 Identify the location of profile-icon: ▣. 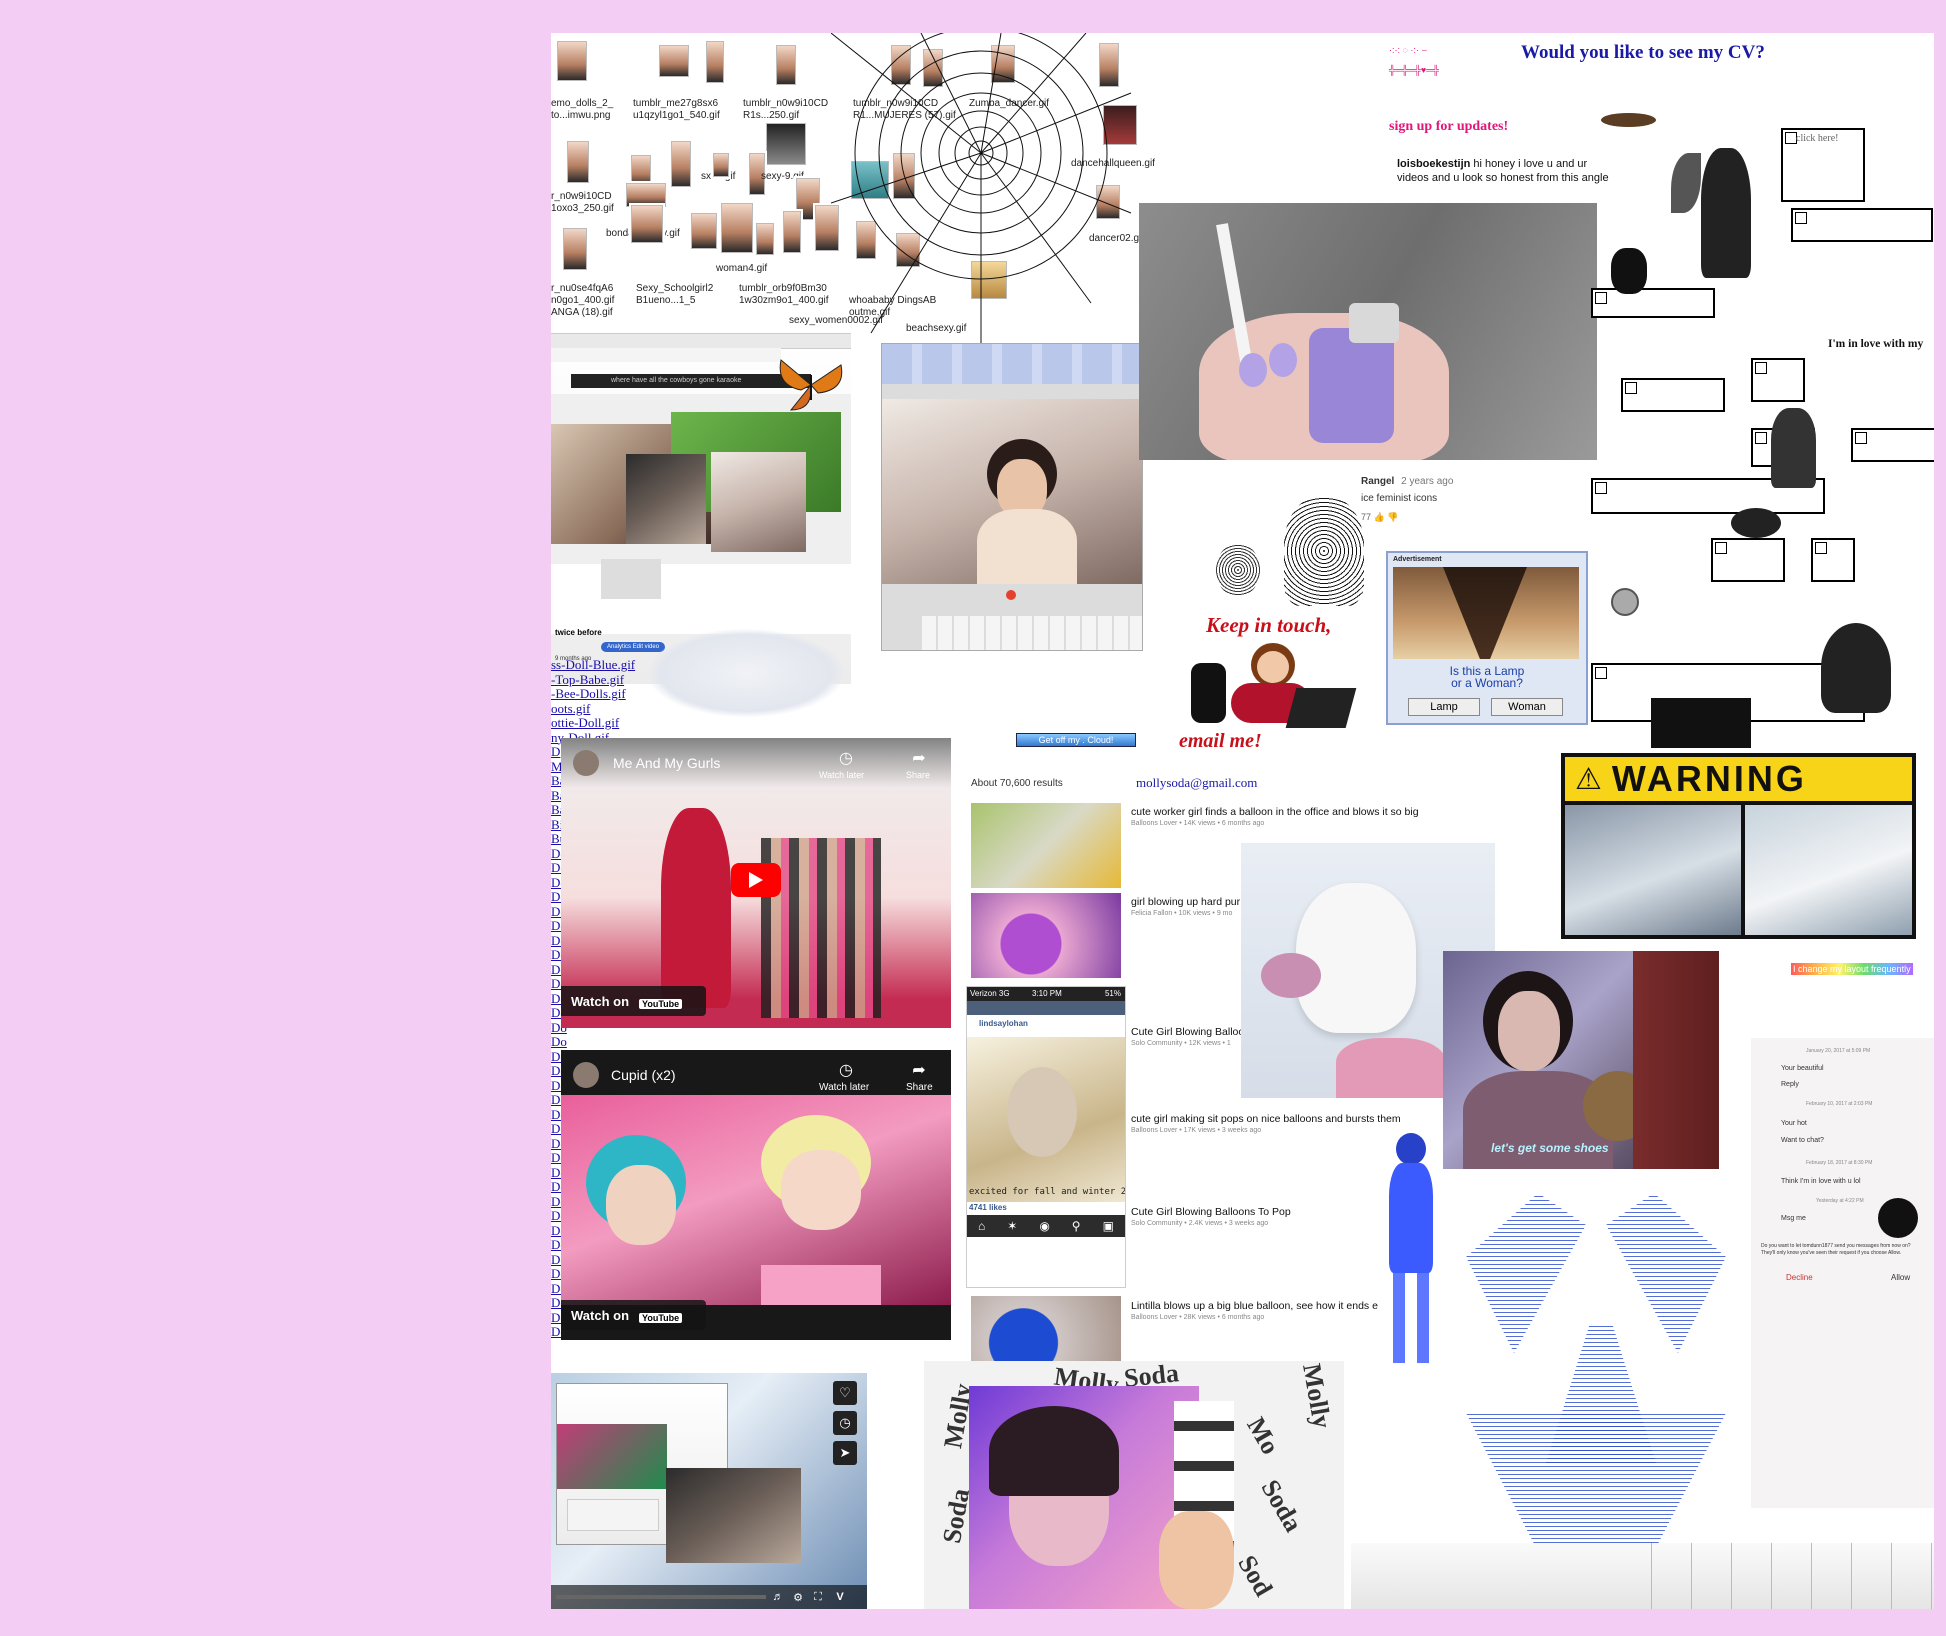
(1108, 1226).